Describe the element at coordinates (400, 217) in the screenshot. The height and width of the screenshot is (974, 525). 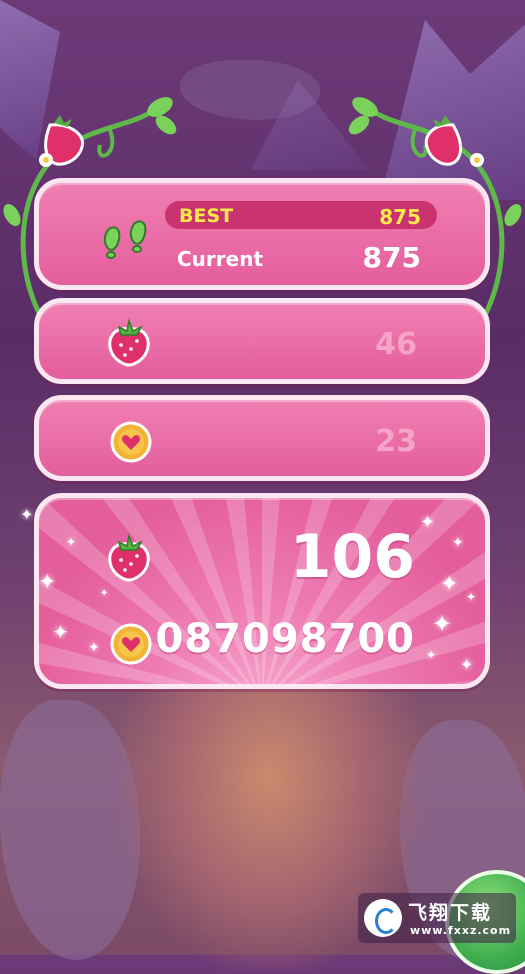
I see `best-score-value: 875` at that location.